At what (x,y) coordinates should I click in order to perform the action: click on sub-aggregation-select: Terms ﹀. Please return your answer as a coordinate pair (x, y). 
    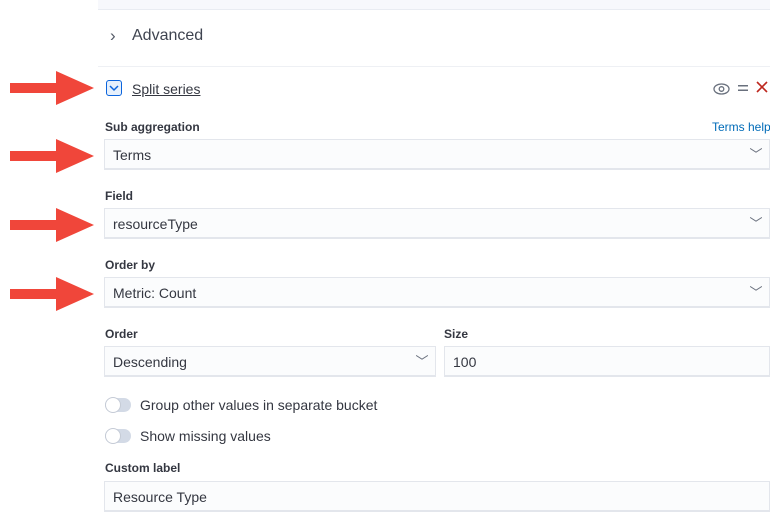
    Looking at the image, I should click on (437, 154).